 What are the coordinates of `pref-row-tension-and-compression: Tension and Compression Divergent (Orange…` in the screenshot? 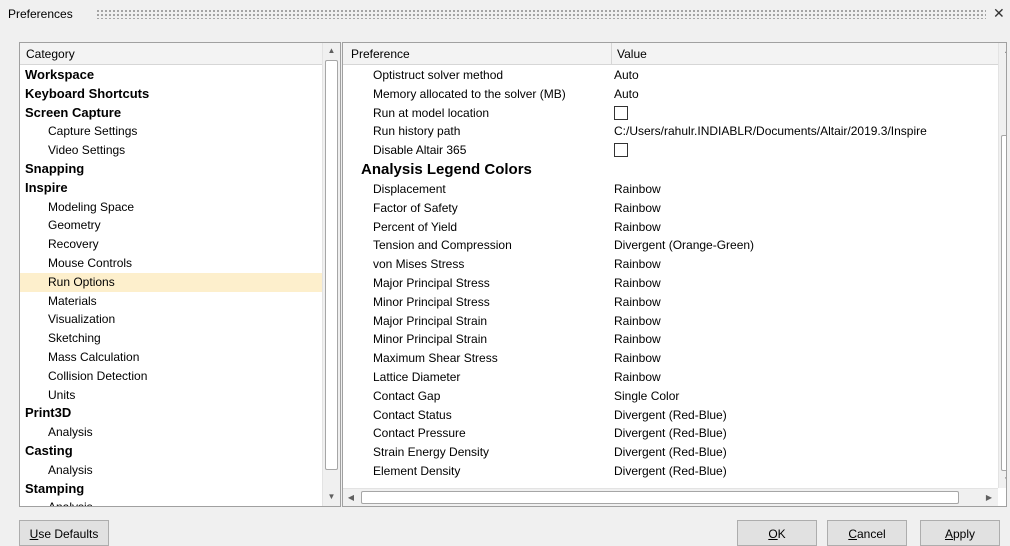 It's located at (670, 245).